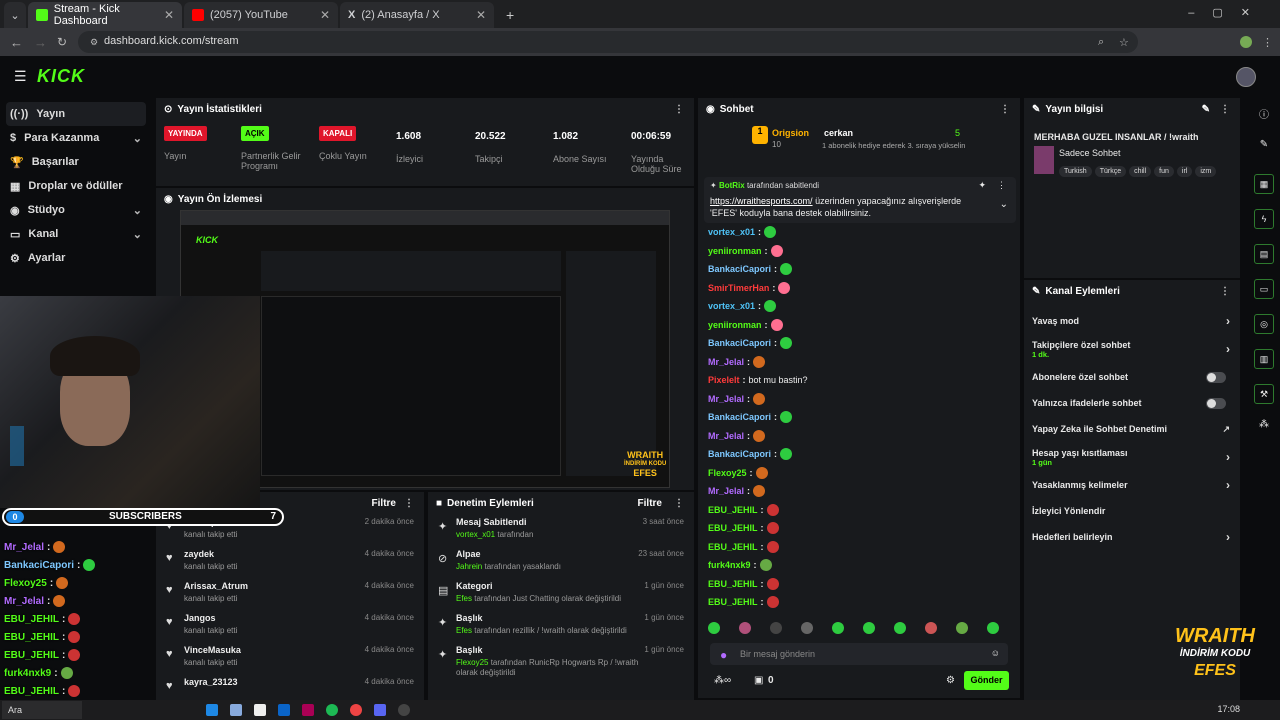 The width and height of the screenshot is (1280, 720). Describe the element at coordinates (212, 650) in the screenshot. I see `activity-user: VinceMasuka` at that location.